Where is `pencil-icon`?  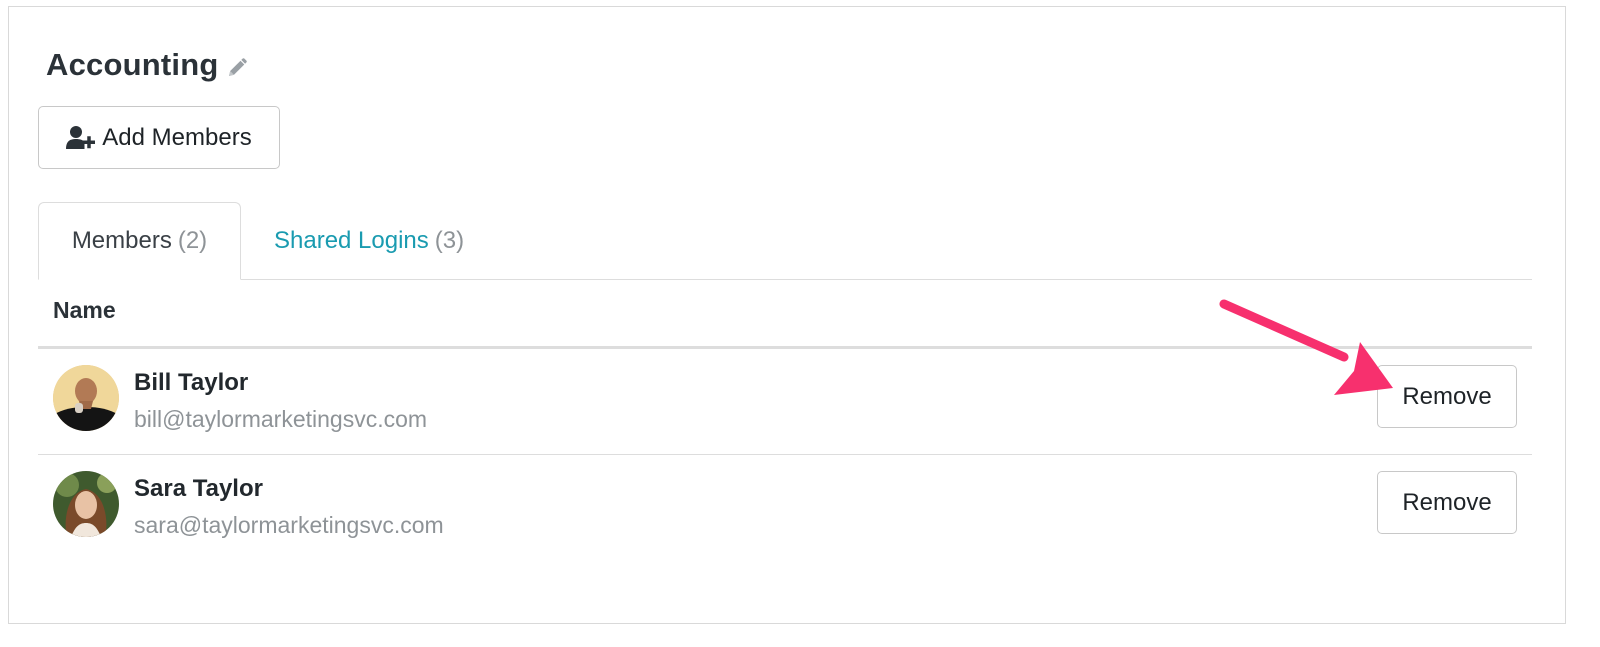
pencil-icon is located at coordinates (237, 68).